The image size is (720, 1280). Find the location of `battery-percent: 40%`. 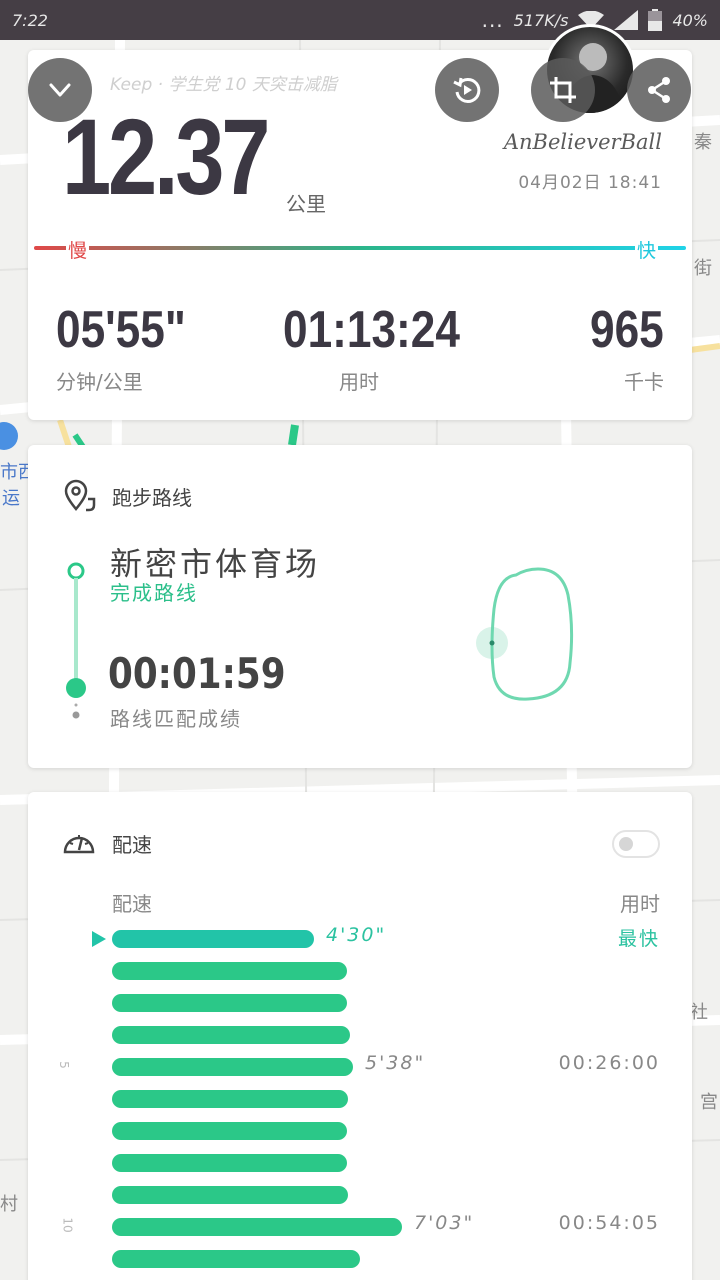

battery-percent: 40% is located at coordinates (690, 20).